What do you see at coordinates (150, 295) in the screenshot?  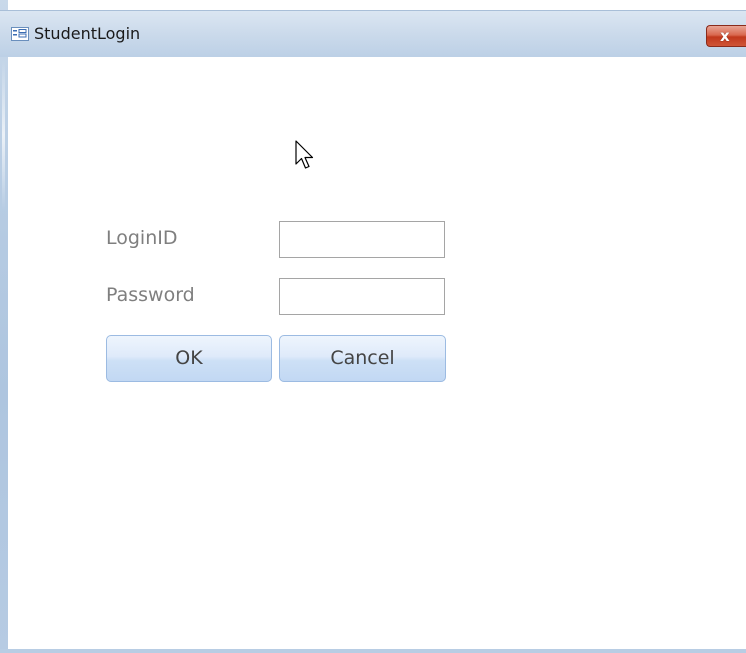 I see `password-label: Password` at bounding box center [150, 295].